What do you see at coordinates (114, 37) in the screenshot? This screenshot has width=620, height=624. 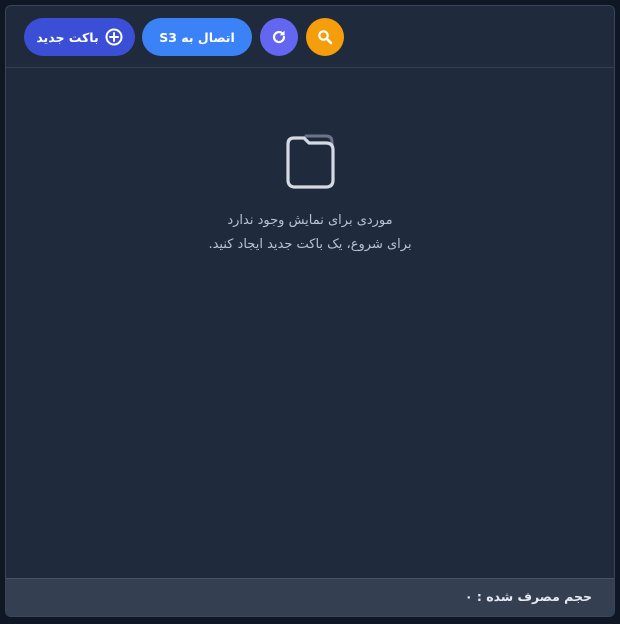 I see `plus-circle-icon` at bounding box center [114, 37].